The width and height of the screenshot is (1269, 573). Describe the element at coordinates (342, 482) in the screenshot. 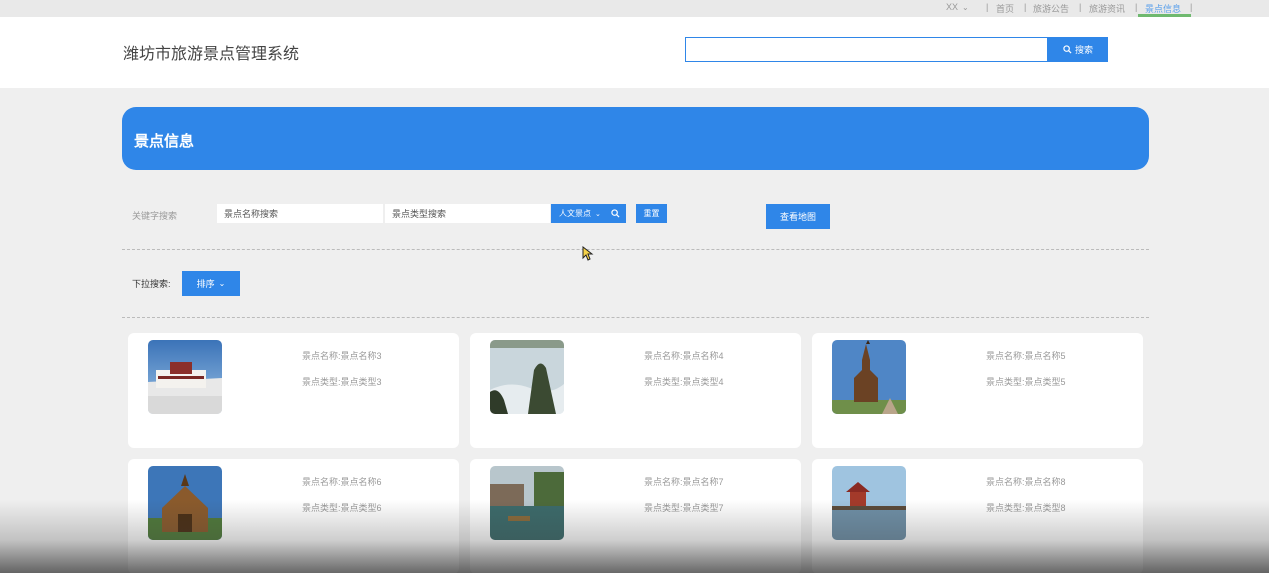

I see `attraction-name: 景点名称:景点名称6` at that location.